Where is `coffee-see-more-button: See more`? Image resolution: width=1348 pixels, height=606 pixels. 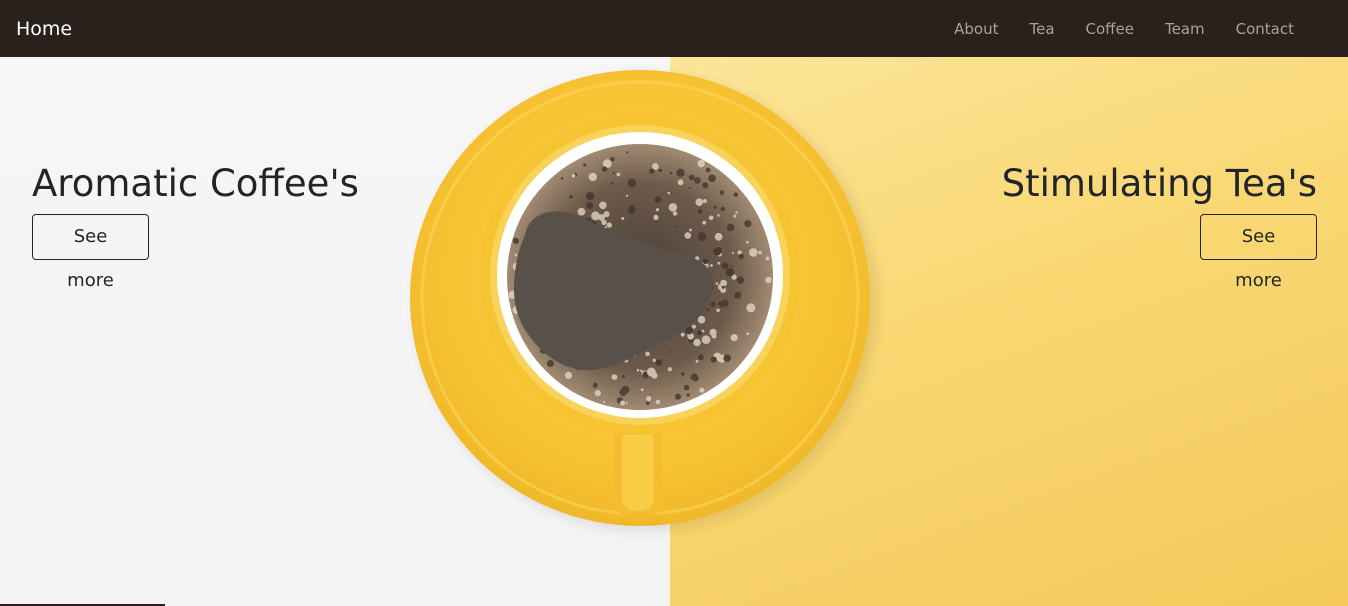
coffee-see-more-button: See more is located at coordinates (90, 252).